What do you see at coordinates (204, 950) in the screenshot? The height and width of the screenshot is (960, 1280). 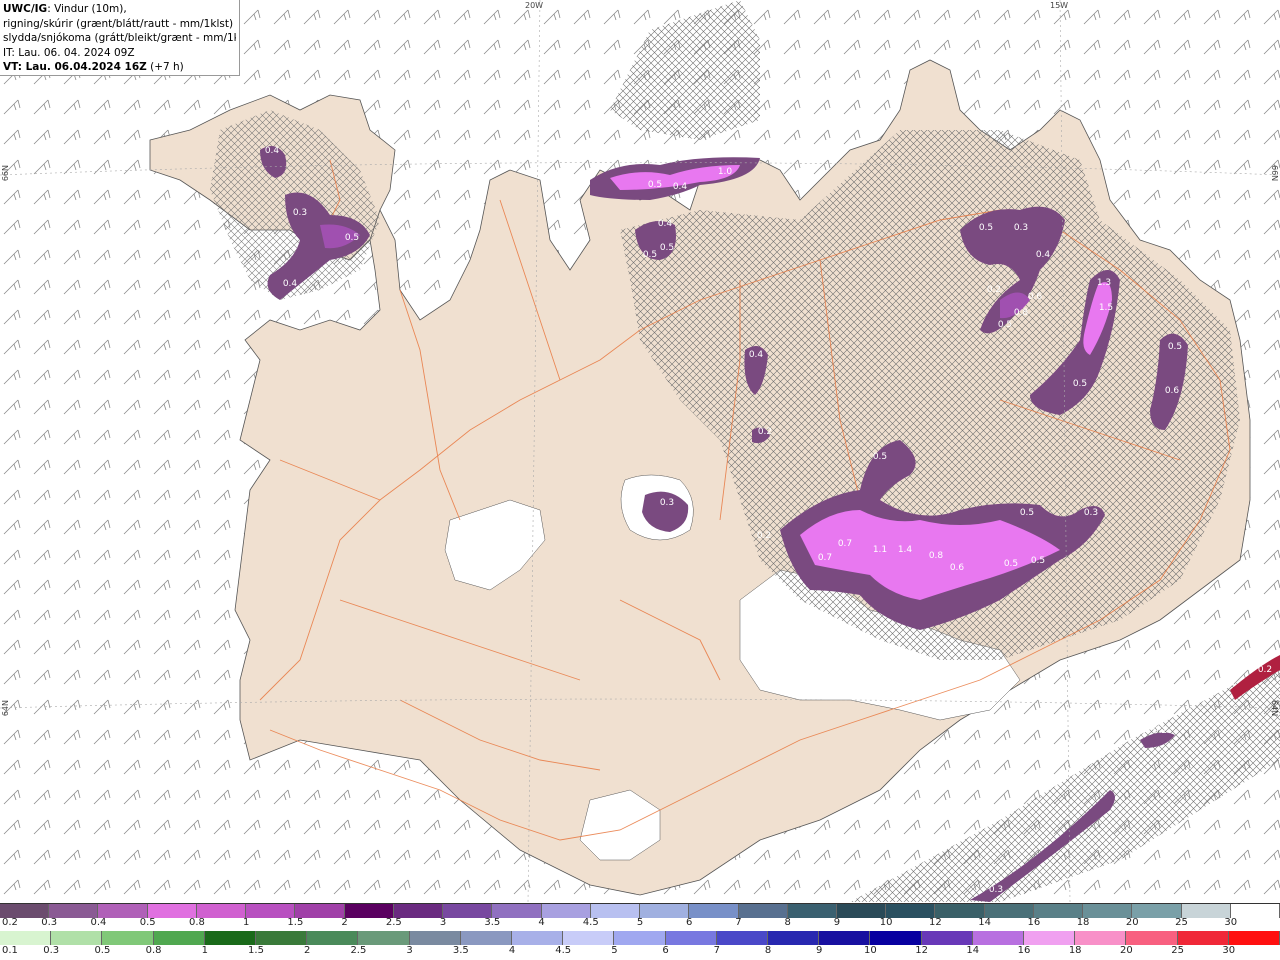 I see `legend-label: 1` at bounding box center [204, 950].